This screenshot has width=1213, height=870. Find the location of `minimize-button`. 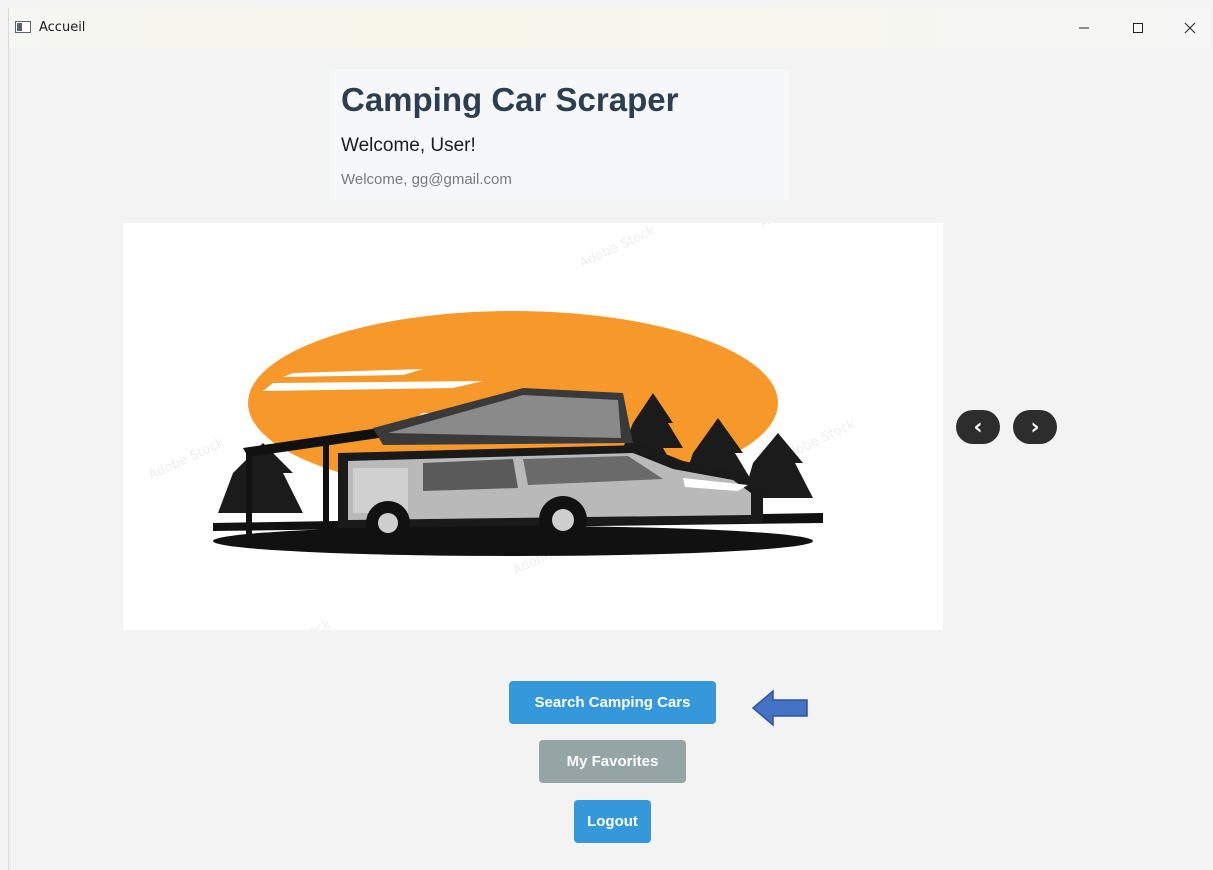

minimize-button is located at coordinates (1084, 28).